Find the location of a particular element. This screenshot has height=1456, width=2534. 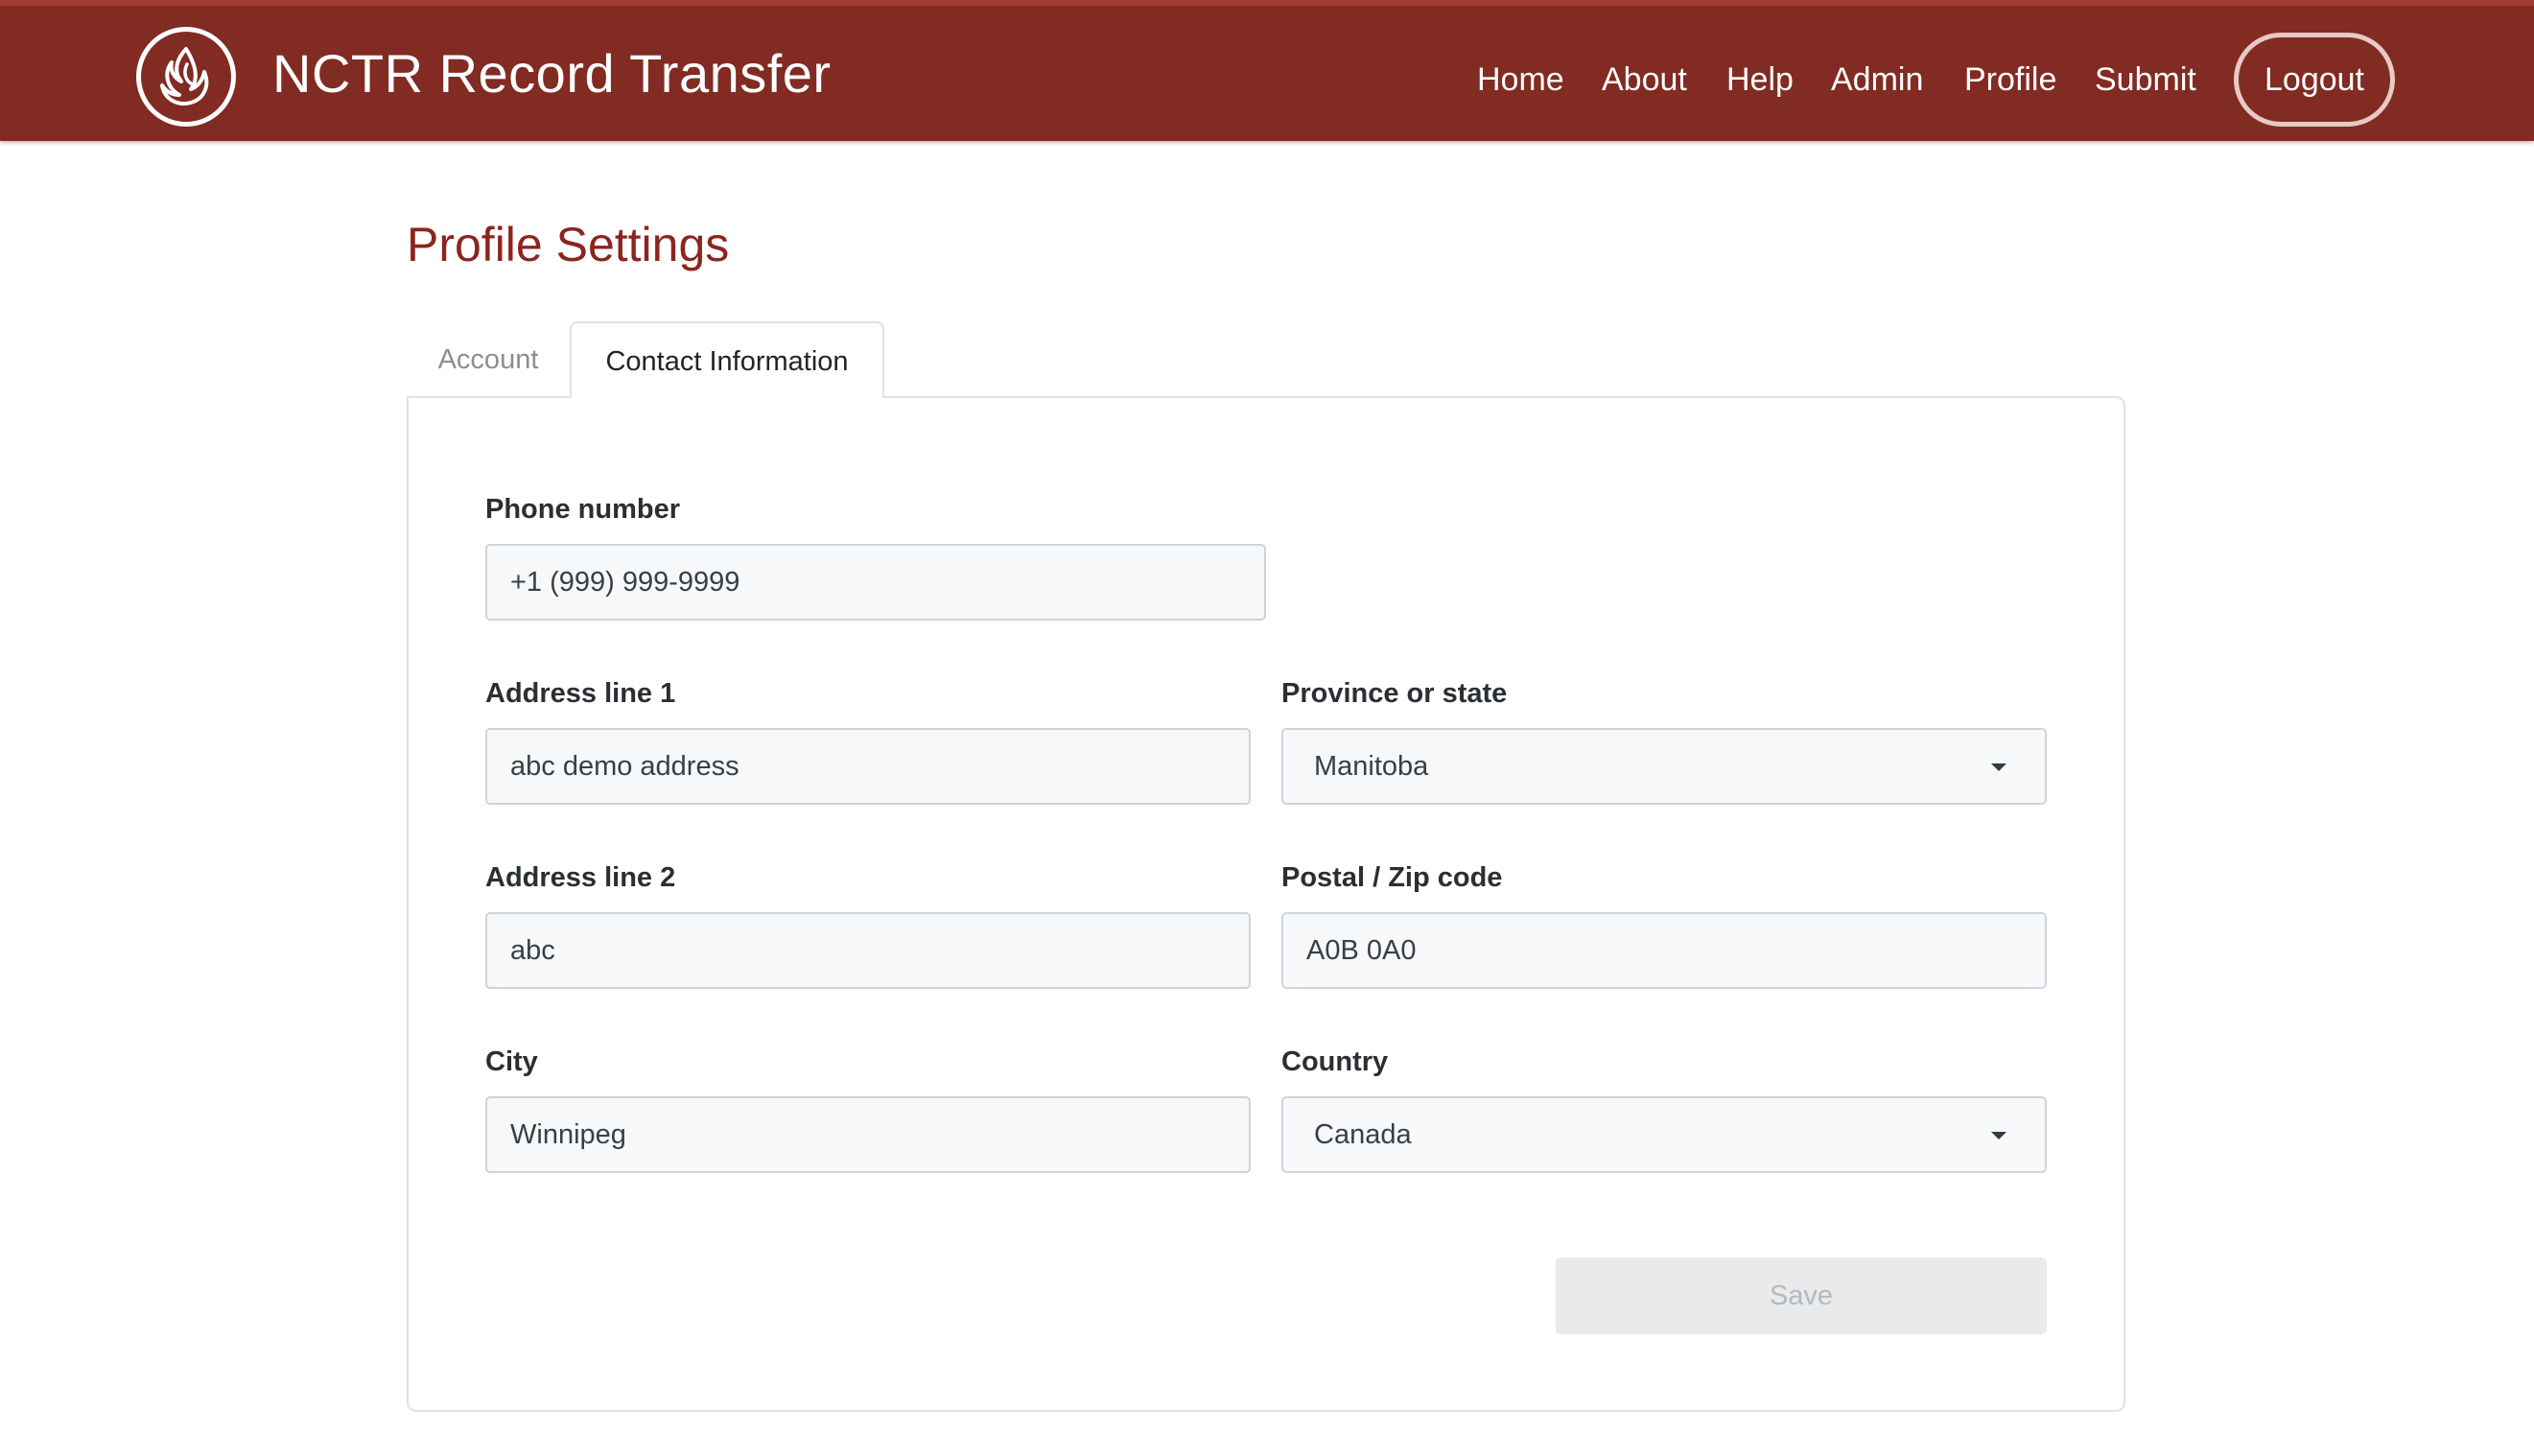

app-title: NCTR Record Transfer is located at coordinates (552, 73).